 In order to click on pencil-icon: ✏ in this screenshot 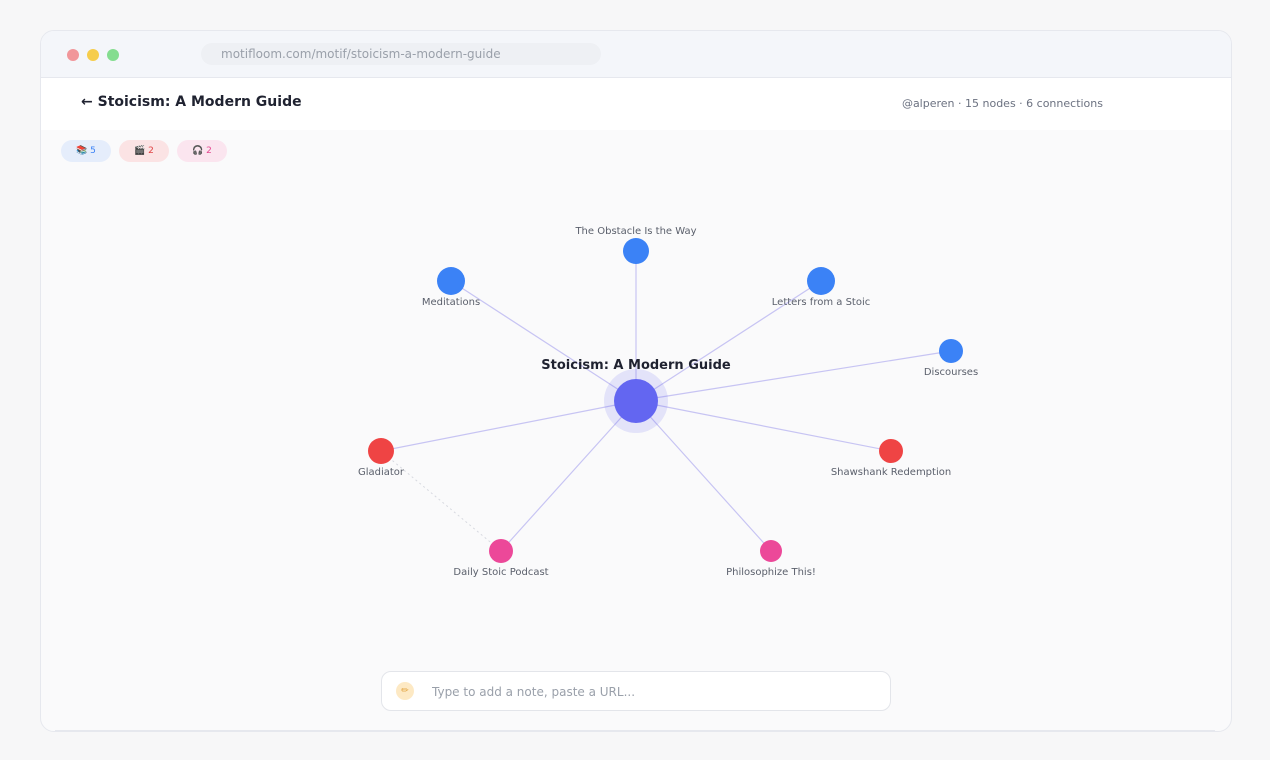, I will do `click(405, 691)`.